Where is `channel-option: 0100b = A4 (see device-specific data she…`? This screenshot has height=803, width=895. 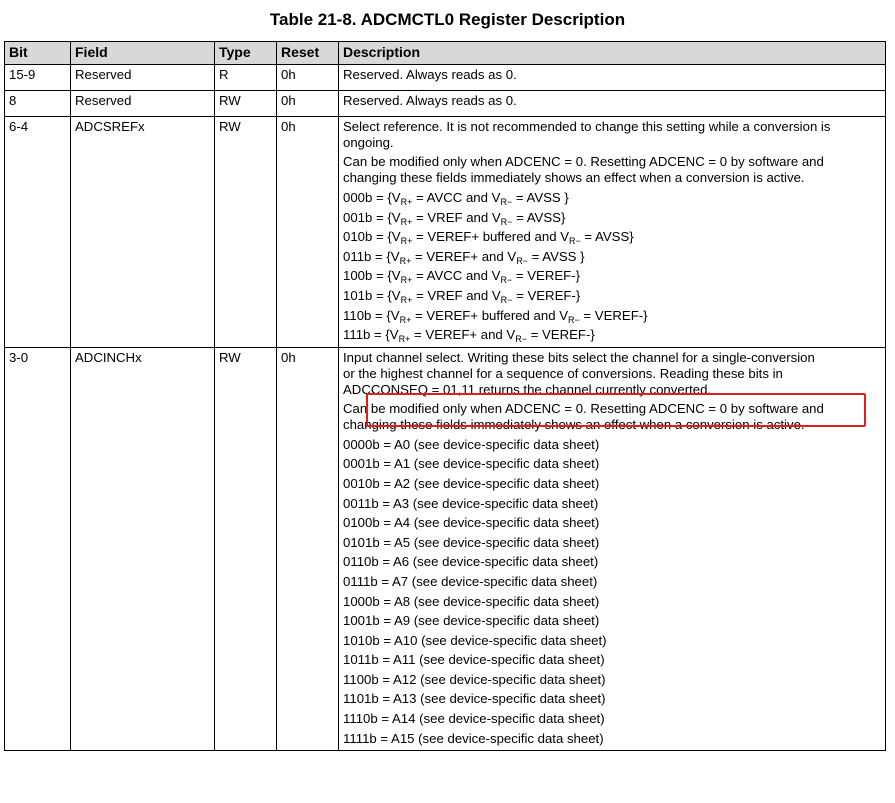 channel-option: 0100b = A4 (see device-specific data she… is located at coordinates (471, 523).